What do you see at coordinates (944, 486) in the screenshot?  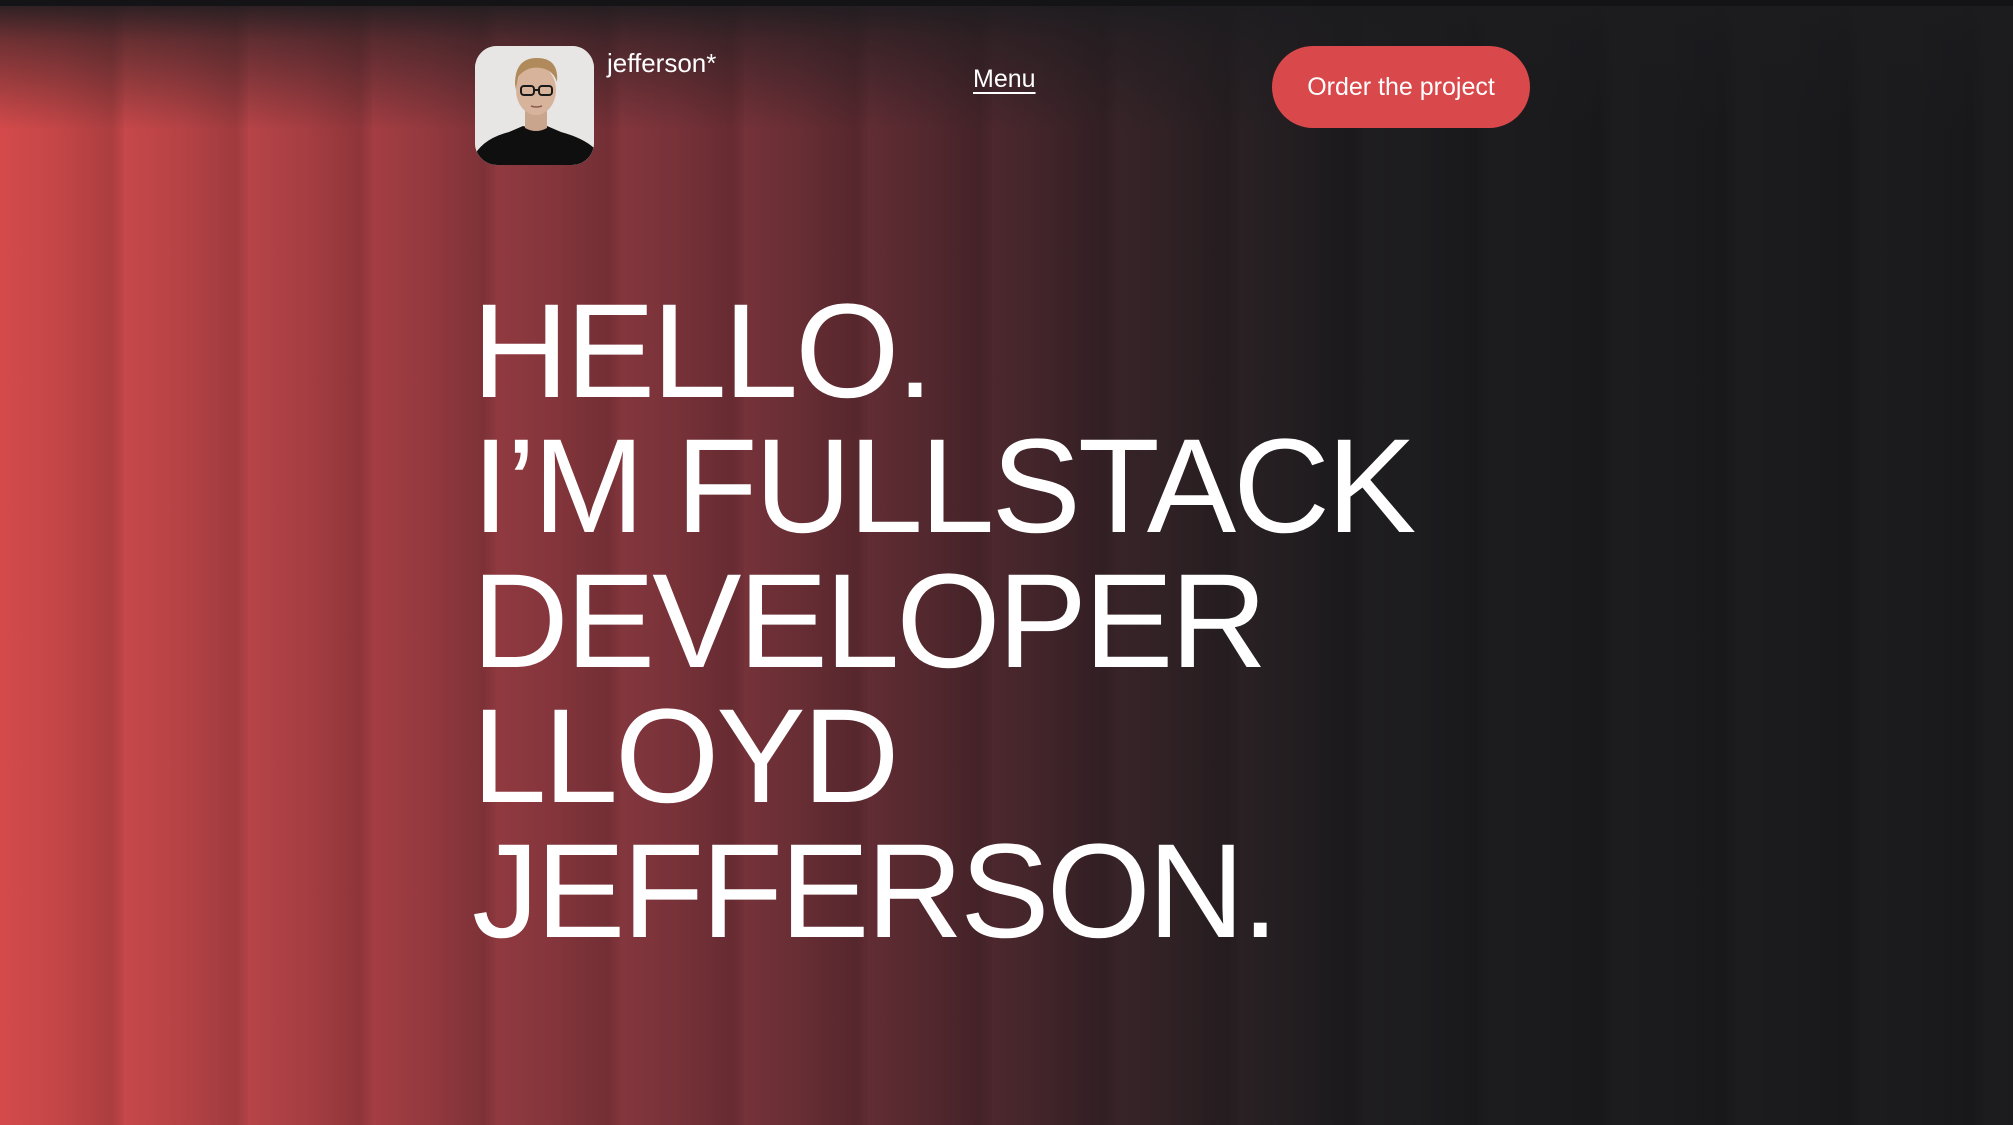 I see `hero-line: I’M FULLSTACK` at bounding box center [944, 486].